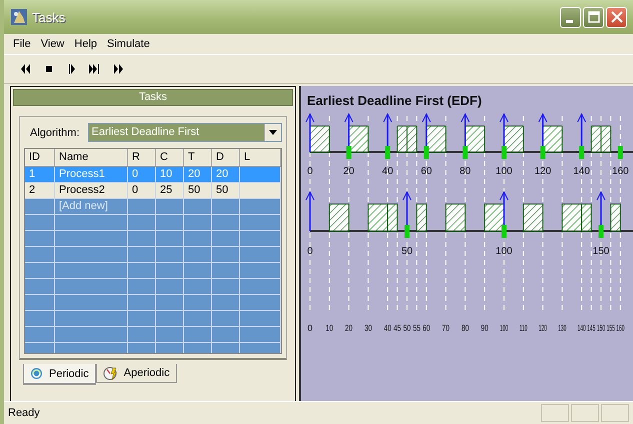 The image size is (633, 424). What do you see at coordinates (569, 21) in the screenshot?
I see `minimize-icon` at bounding box center [569, 21].